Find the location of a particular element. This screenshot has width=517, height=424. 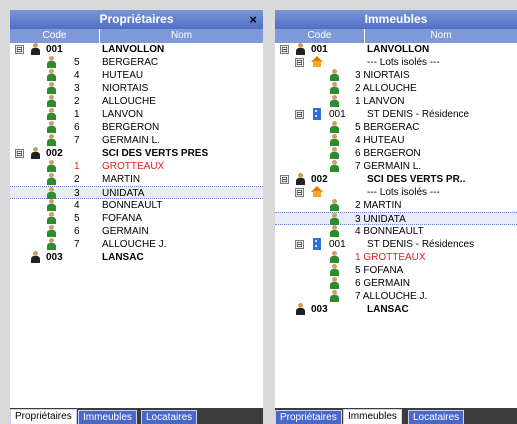

tenant-name: BONNEAULT is located at coordinates (132, 205).